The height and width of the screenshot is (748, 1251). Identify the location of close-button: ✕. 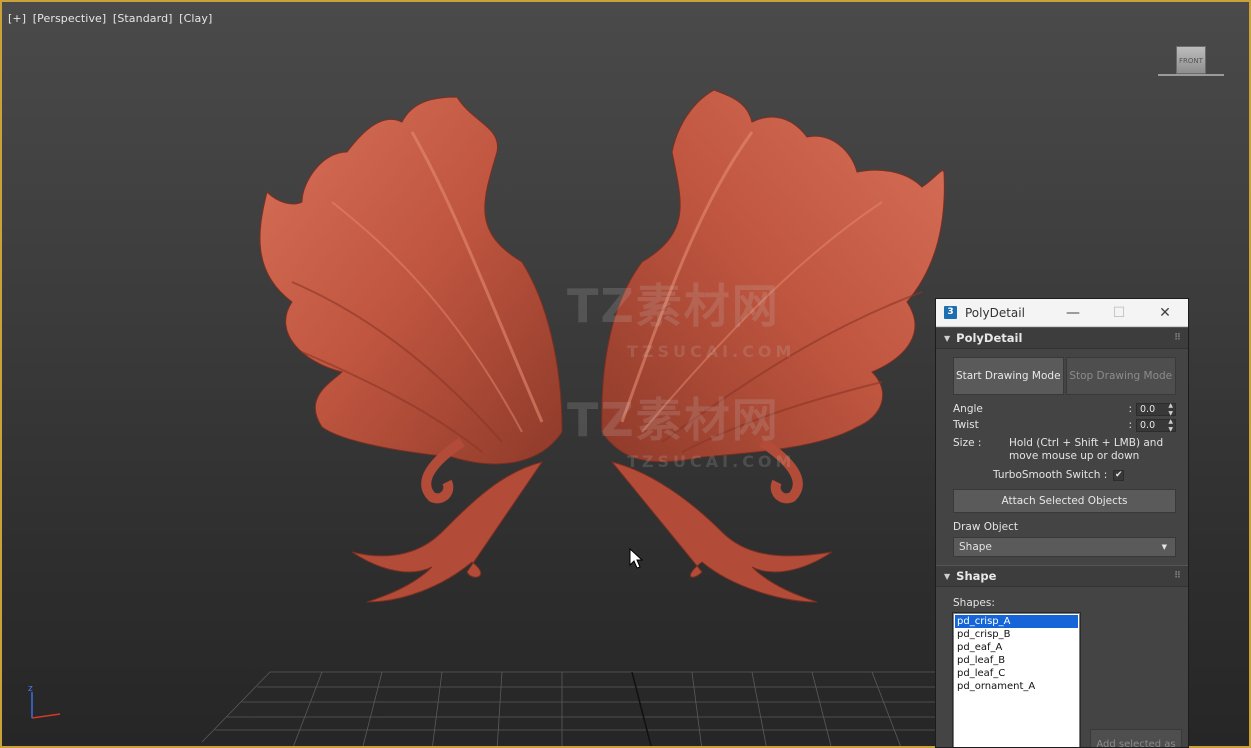
(1165, 313).